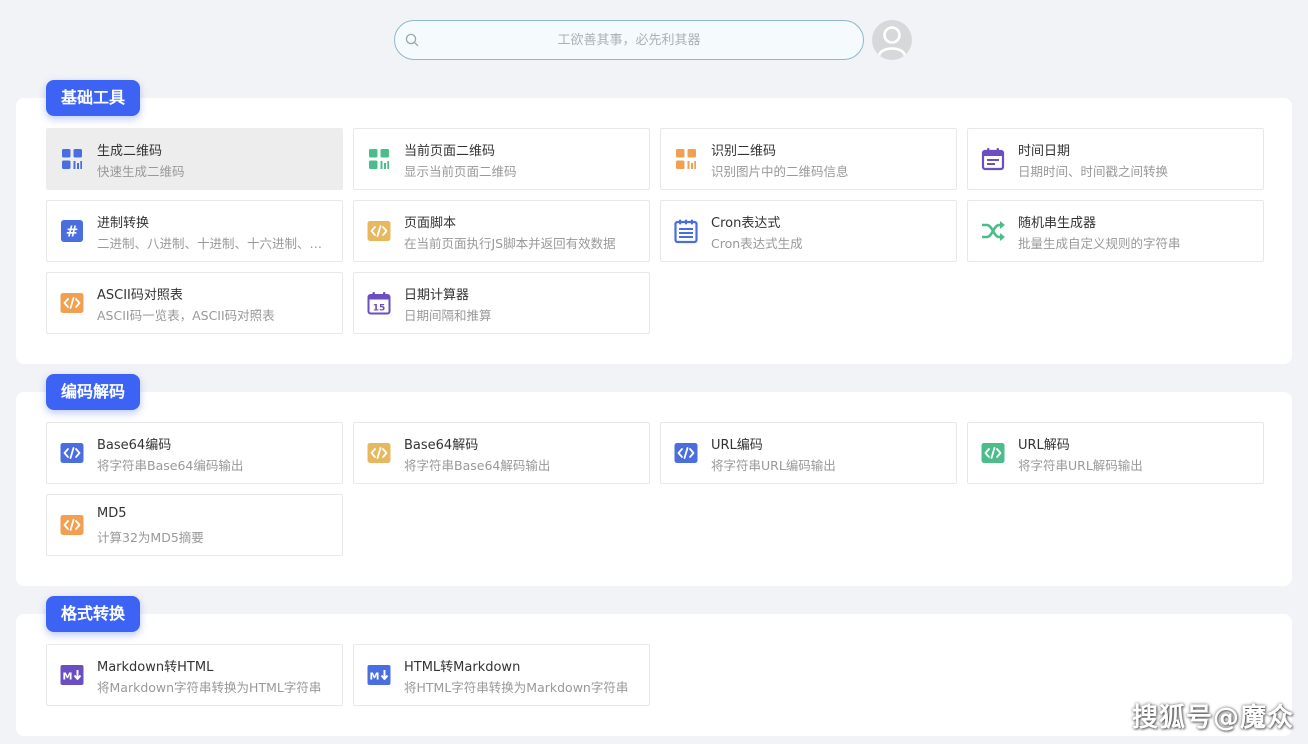  Describe the element at coordinates (170, 465) in the screenshot. I see `tool-description: 将字符串Base64编码输出` at that location.